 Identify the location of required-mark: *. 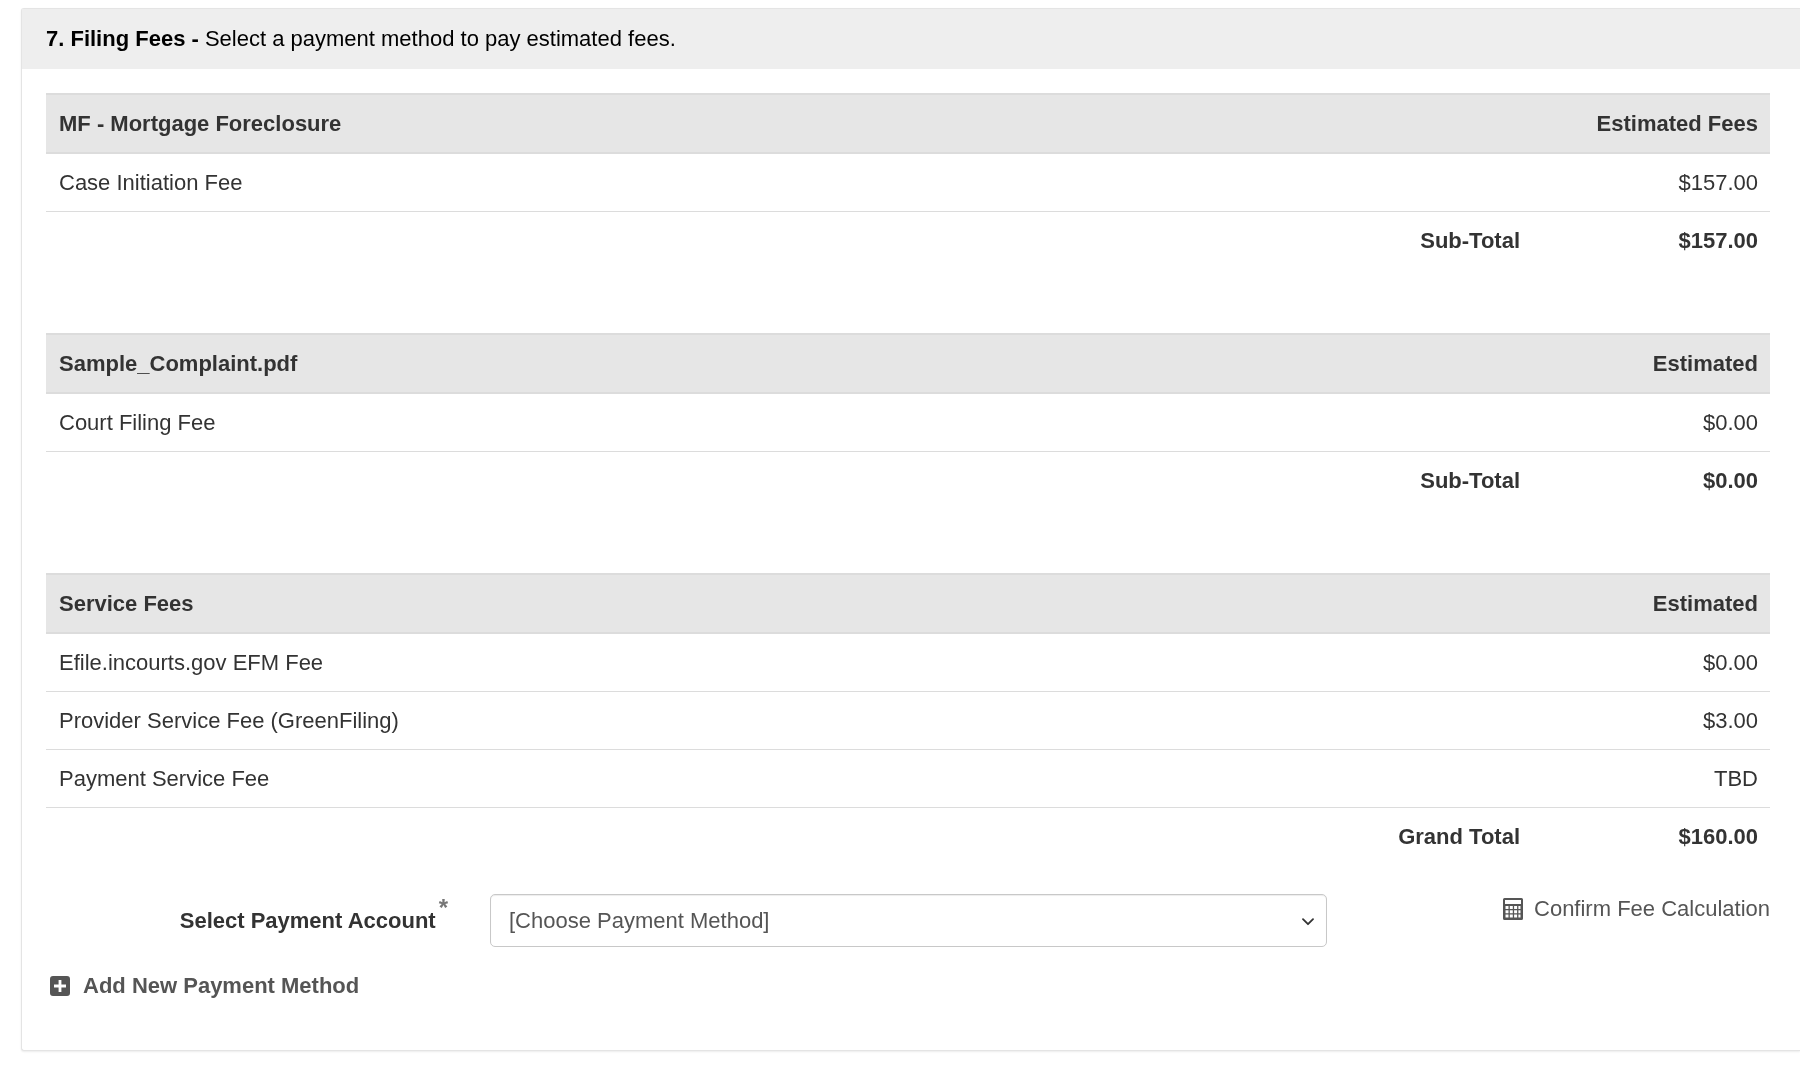
(443, 908).